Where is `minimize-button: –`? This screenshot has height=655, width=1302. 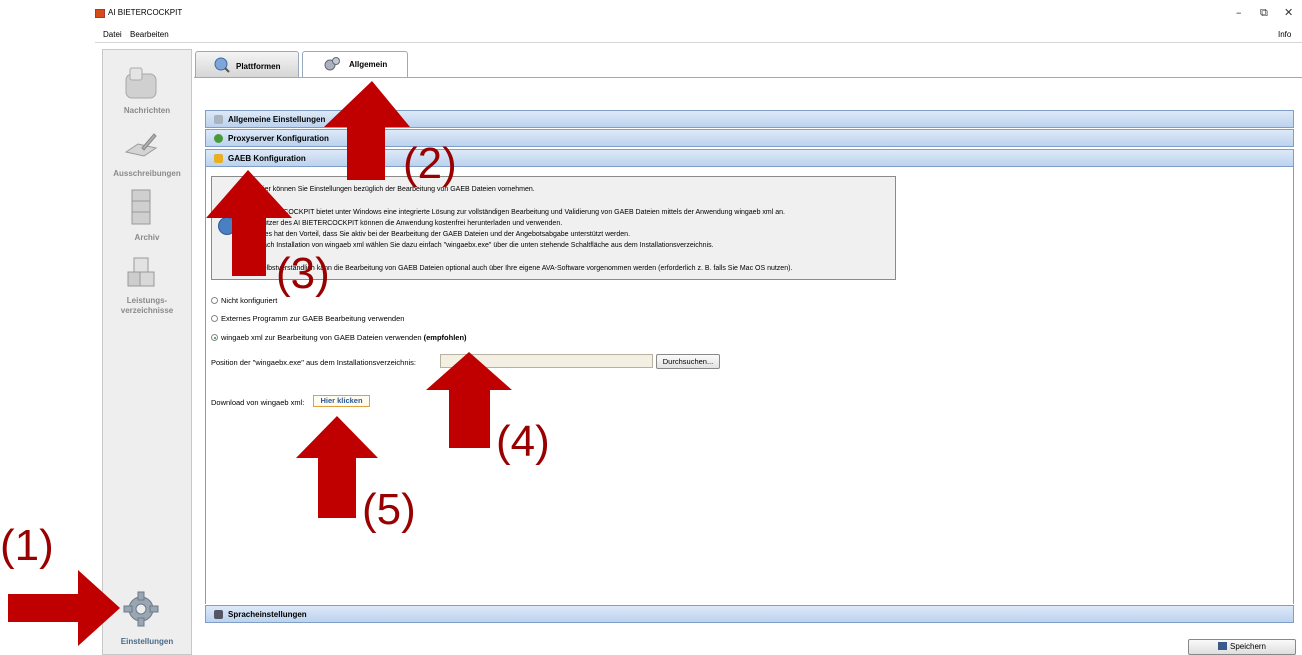
minimize-button: – is located at coordinates (1239, 12).